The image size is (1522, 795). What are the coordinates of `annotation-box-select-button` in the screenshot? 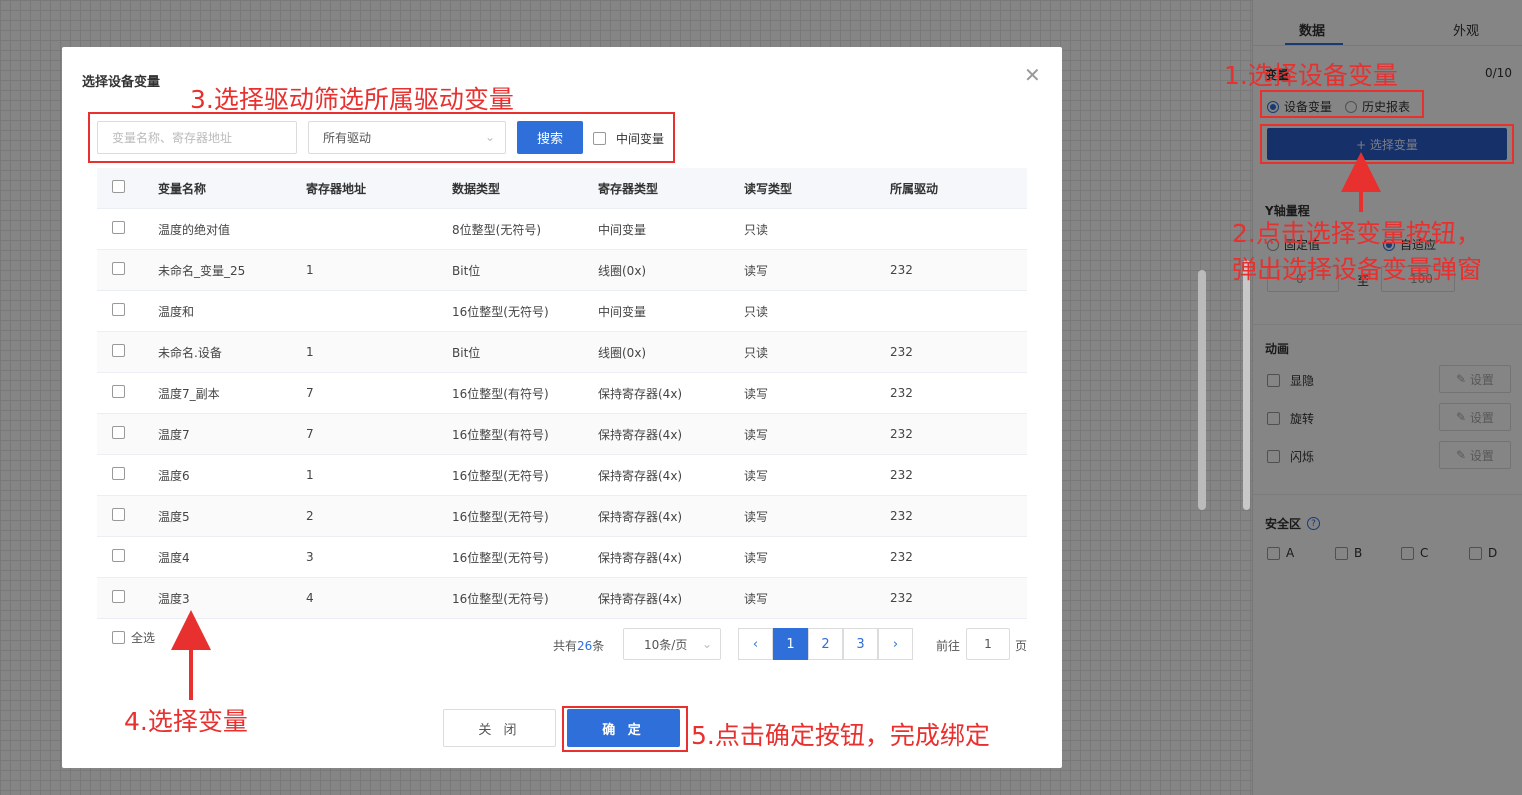 It's located at (1387, 144).